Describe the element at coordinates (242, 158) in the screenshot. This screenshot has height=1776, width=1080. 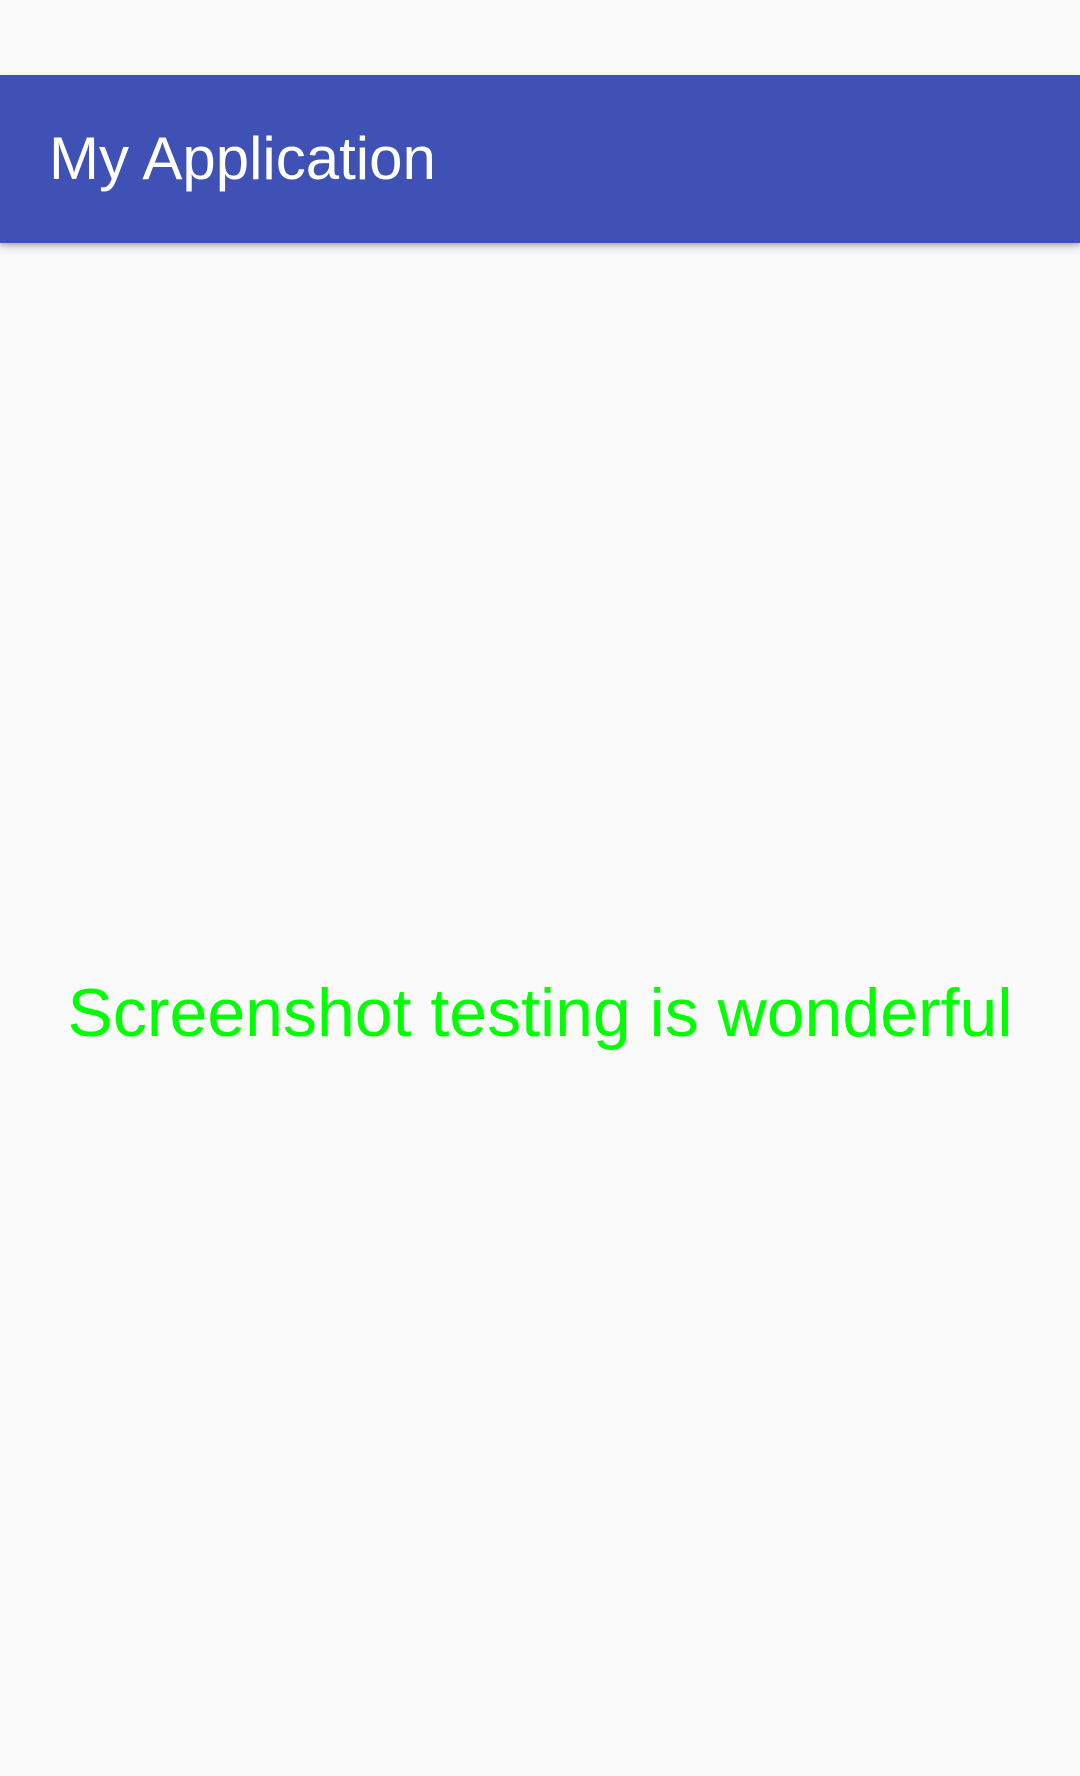
I see `app-title: My Application` at that location.